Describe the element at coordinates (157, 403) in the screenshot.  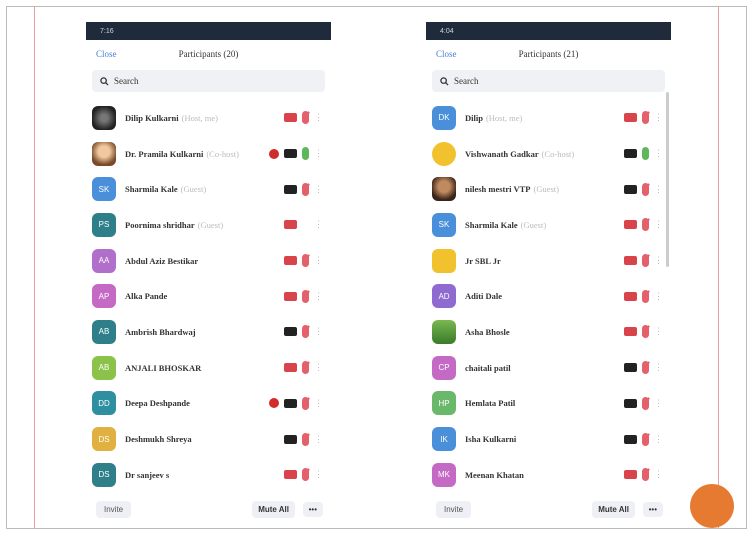
I see `participant-name-text: Deepa Deshpande` at that location.